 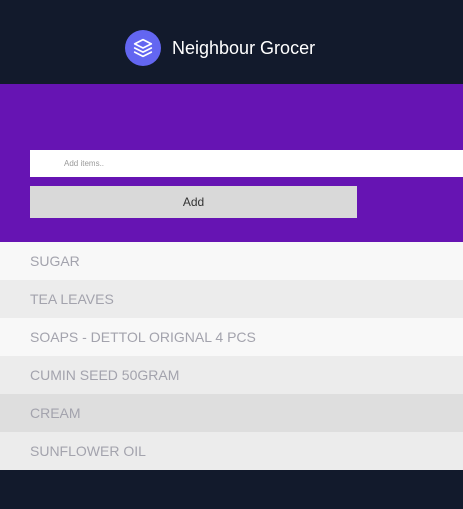 I want to click on list-item-label: TEA LEAVES, so click(x=72, y=299).